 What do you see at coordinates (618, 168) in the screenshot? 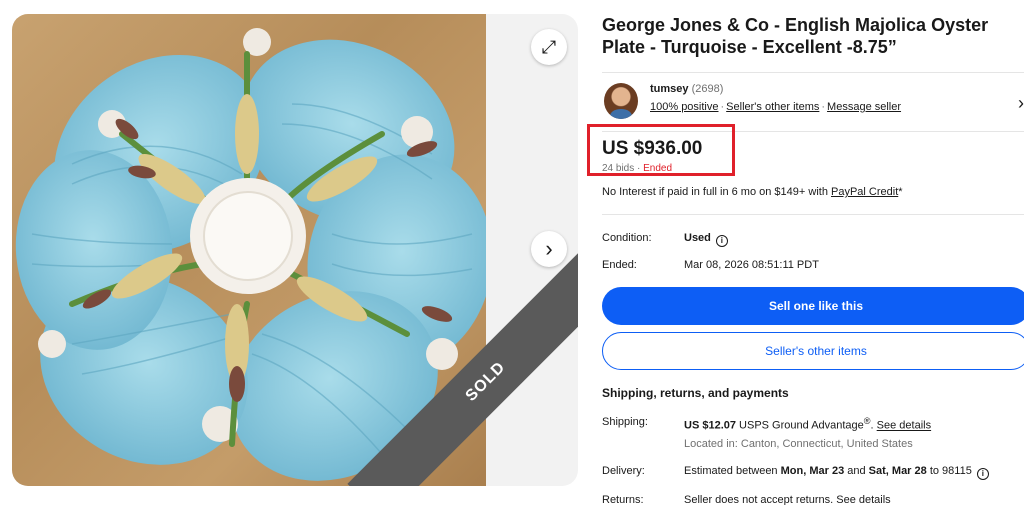
I see `bid-count: 24 bids` at bounding box center [618, 168].